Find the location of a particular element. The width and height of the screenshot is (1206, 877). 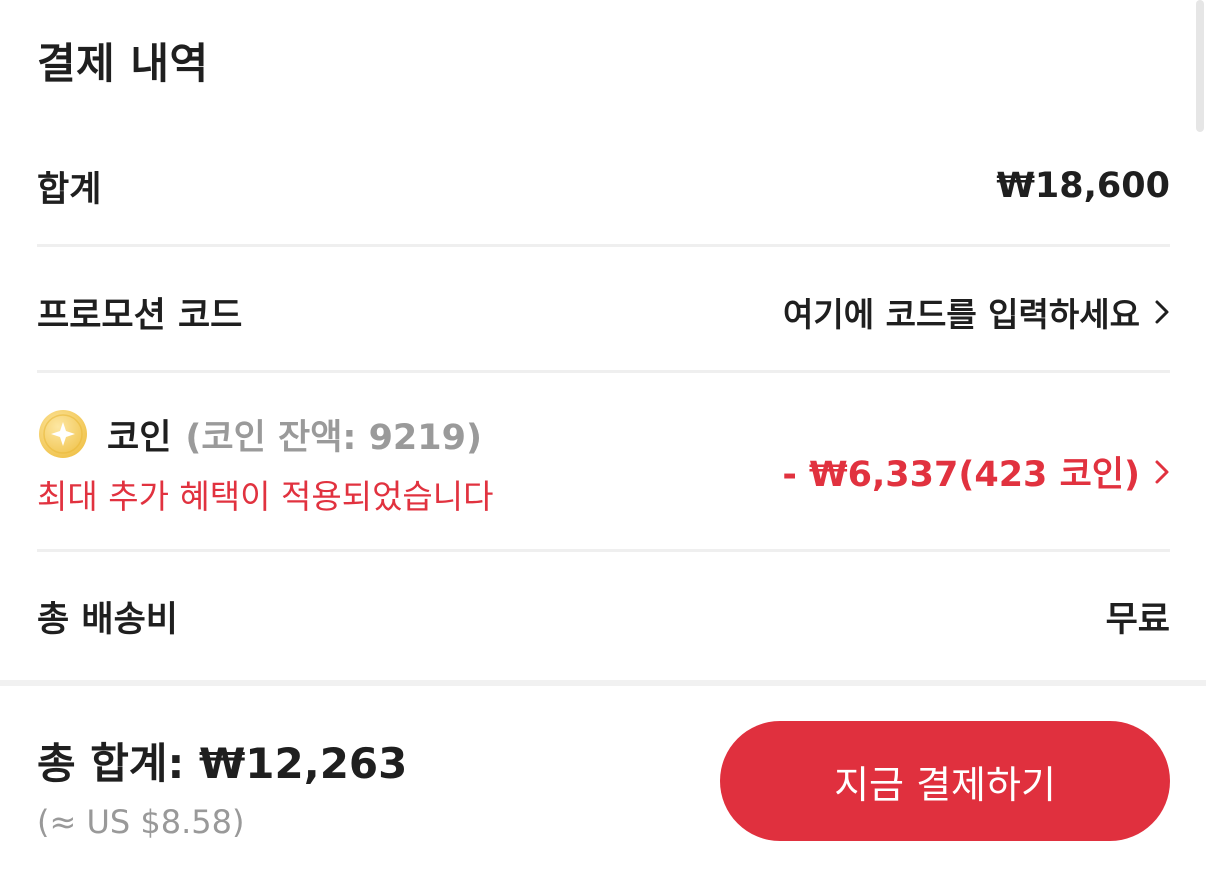

coin-discount-entry: - ₩6,337(423 코인) is located at coordinates (976, 471).